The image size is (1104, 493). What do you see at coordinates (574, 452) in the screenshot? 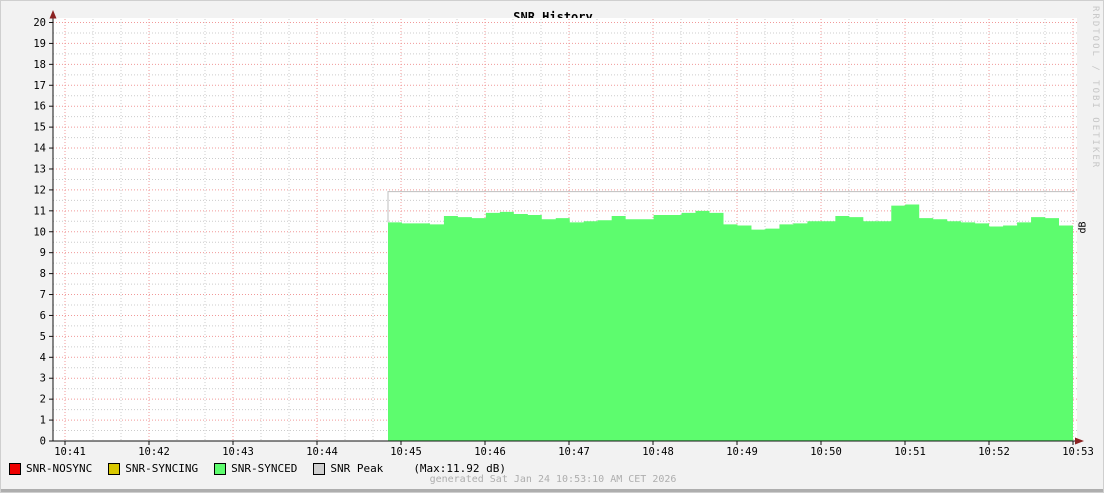
I see `x-tick-label: 10:47` at bounding box center [574, 452].